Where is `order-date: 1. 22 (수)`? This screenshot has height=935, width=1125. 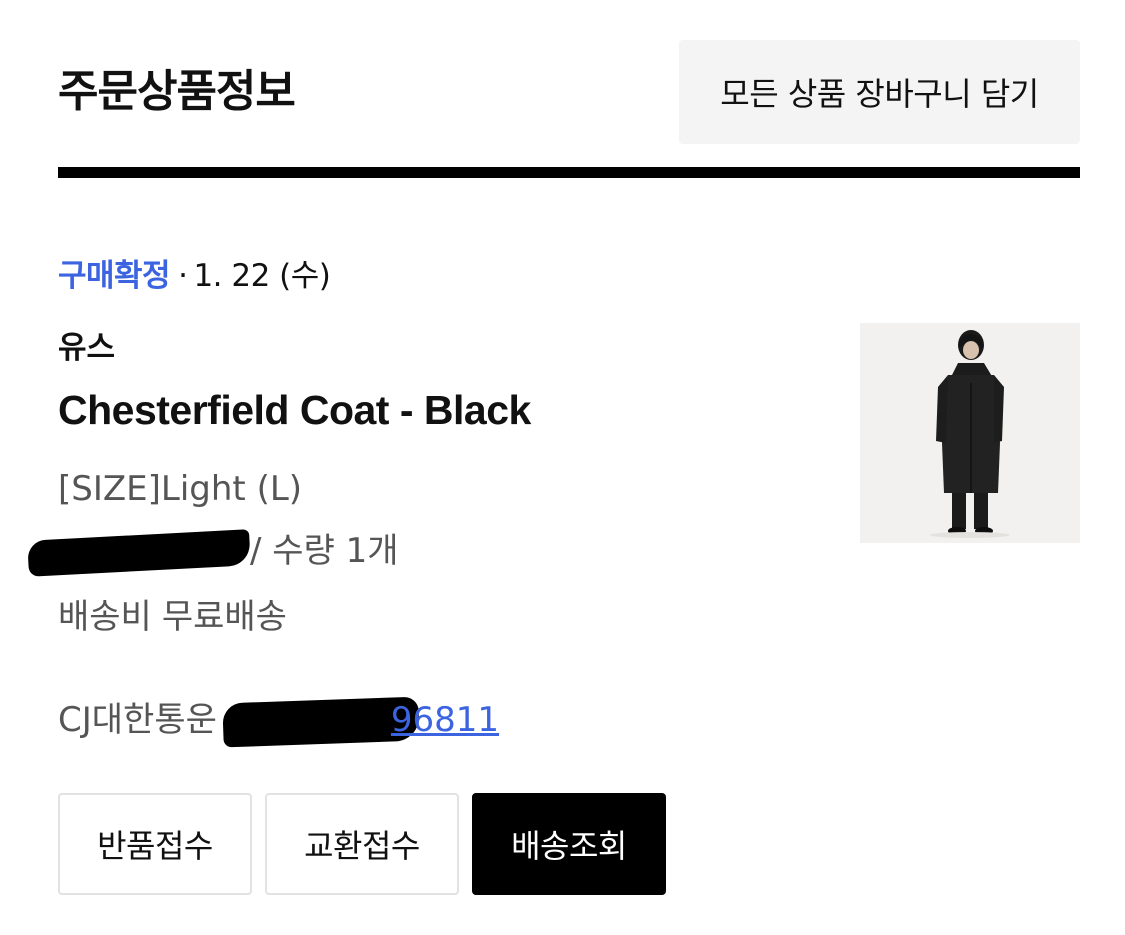 order-date: 1. 22 (수) is located at coordinates (262, 276).